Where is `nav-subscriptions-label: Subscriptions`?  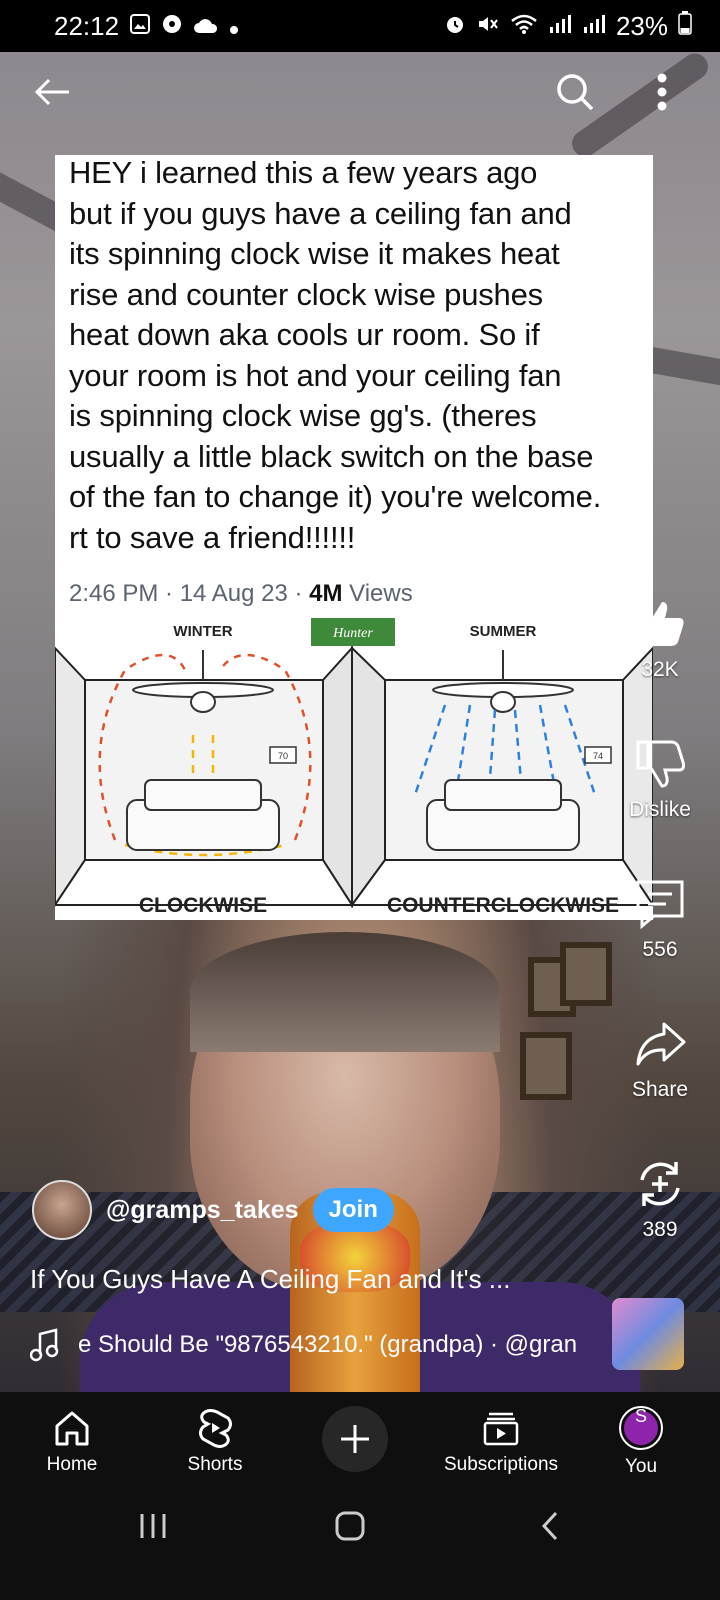
nav-subscriptions-label: Subscriptions is located at coordinates (501, 1464).